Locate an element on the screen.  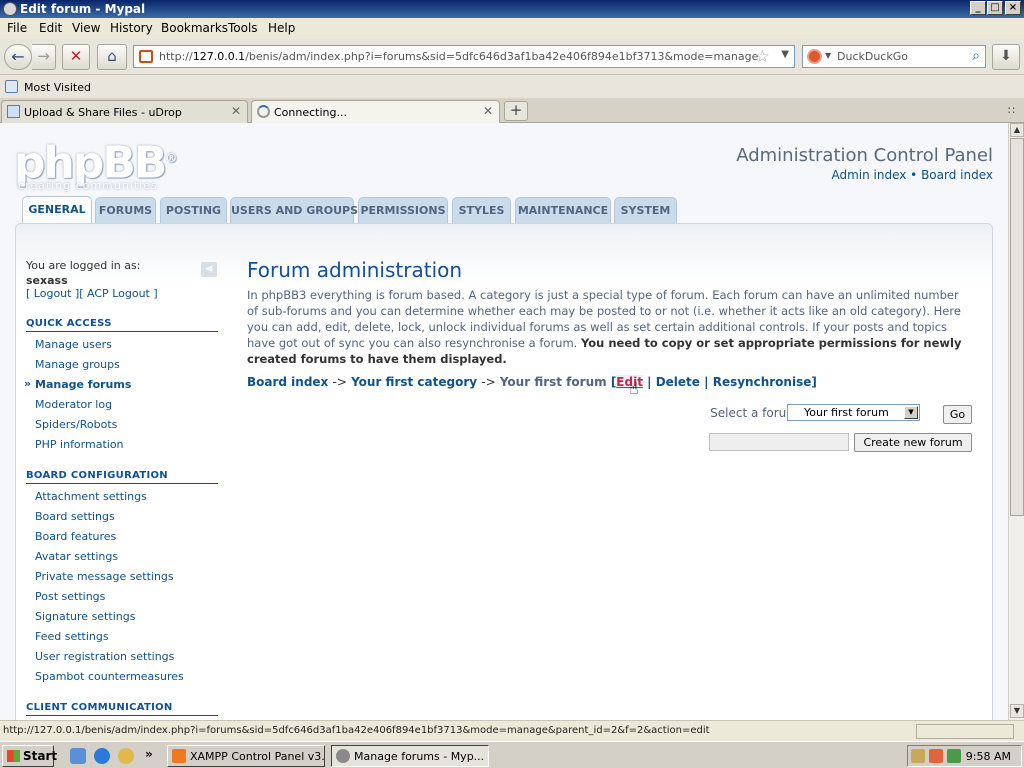
tab-permissions: PERMISSIONS is located at coordinates (403, 210).